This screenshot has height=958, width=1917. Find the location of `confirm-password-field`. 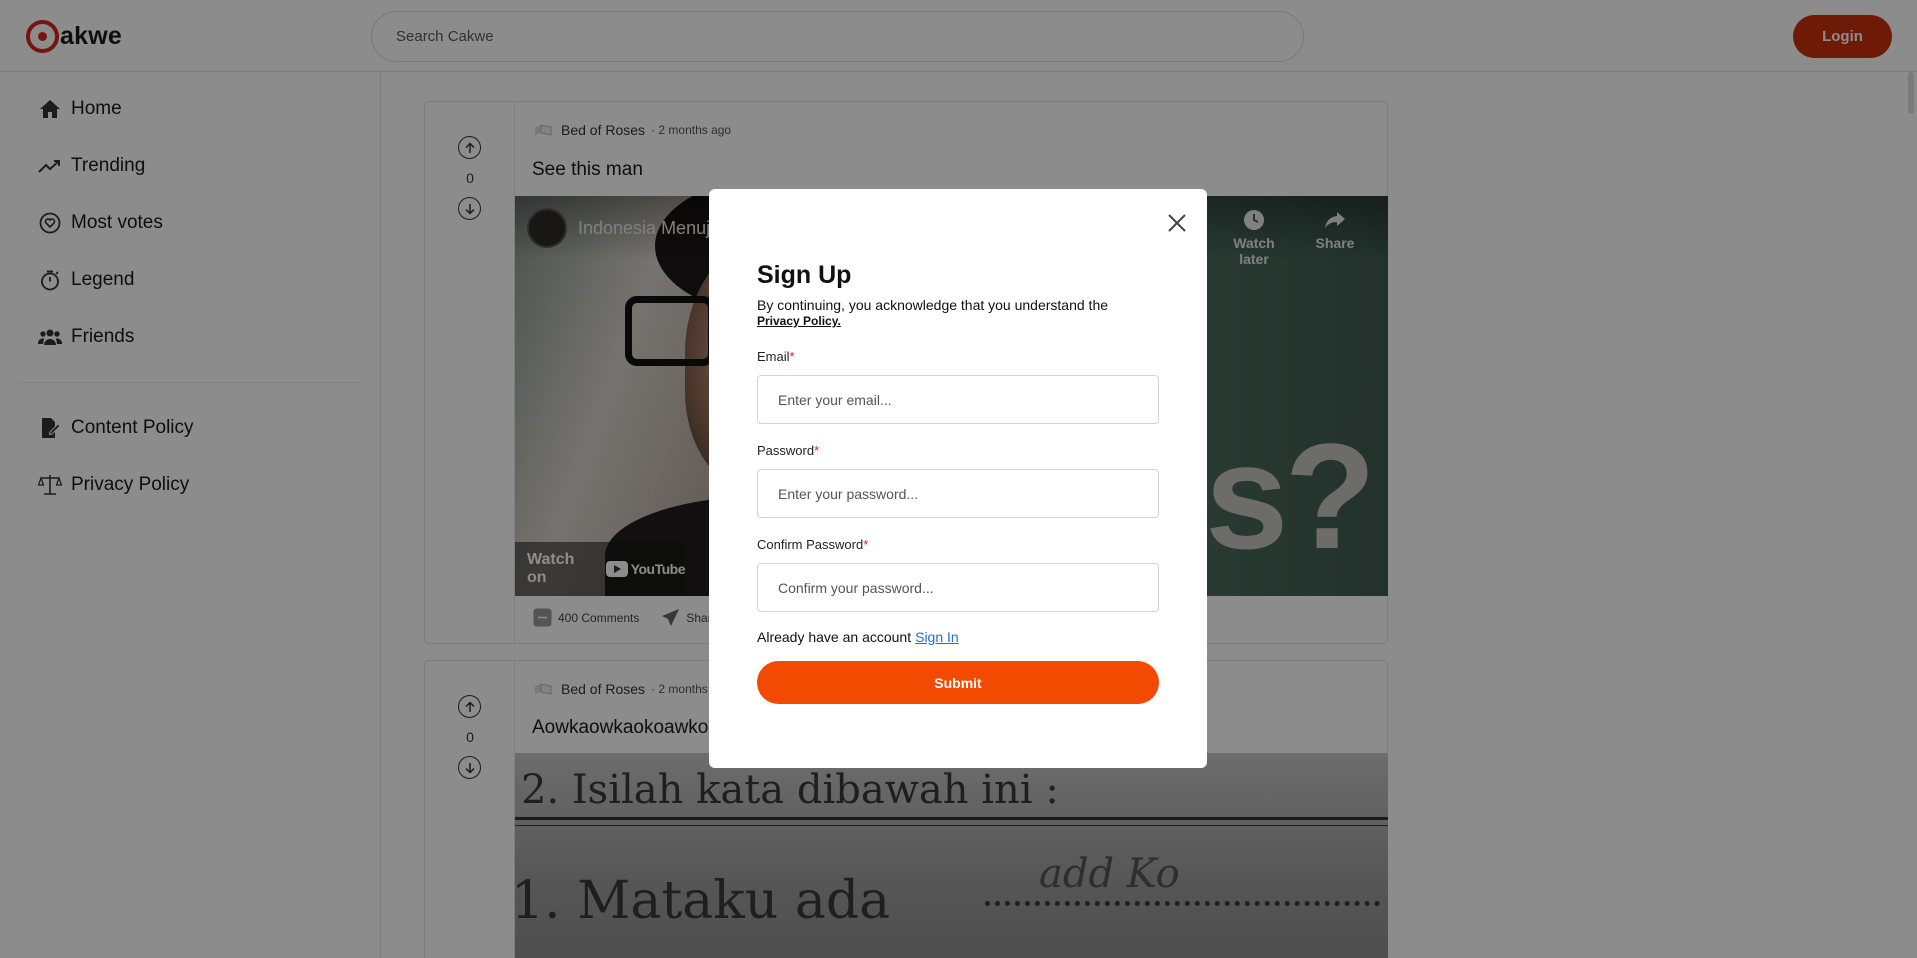

confirm-password-field is located at coordinates (958, 587).